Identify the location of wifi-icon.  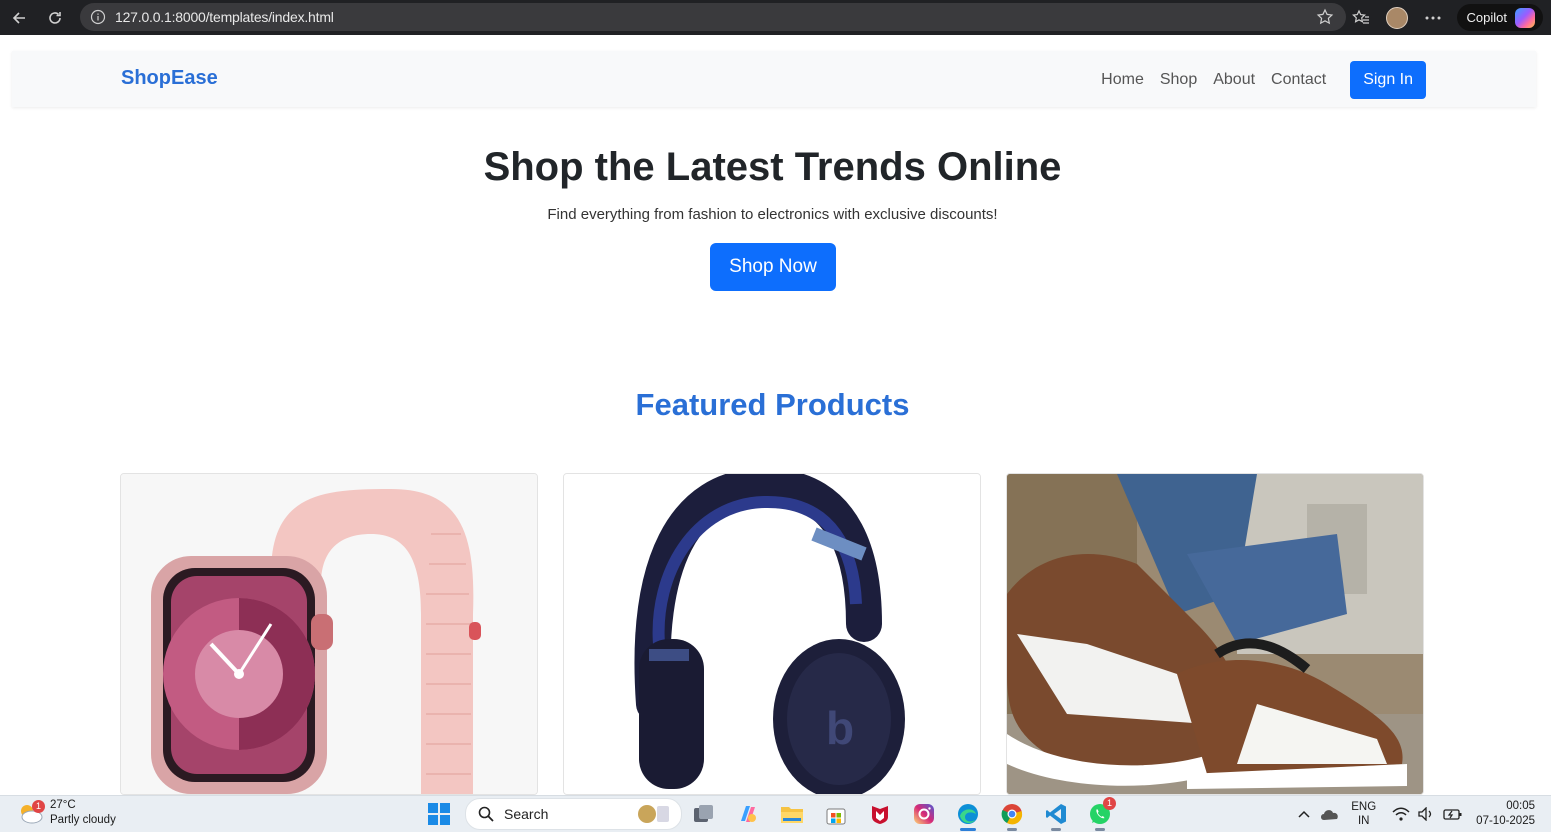
(1401, 814).